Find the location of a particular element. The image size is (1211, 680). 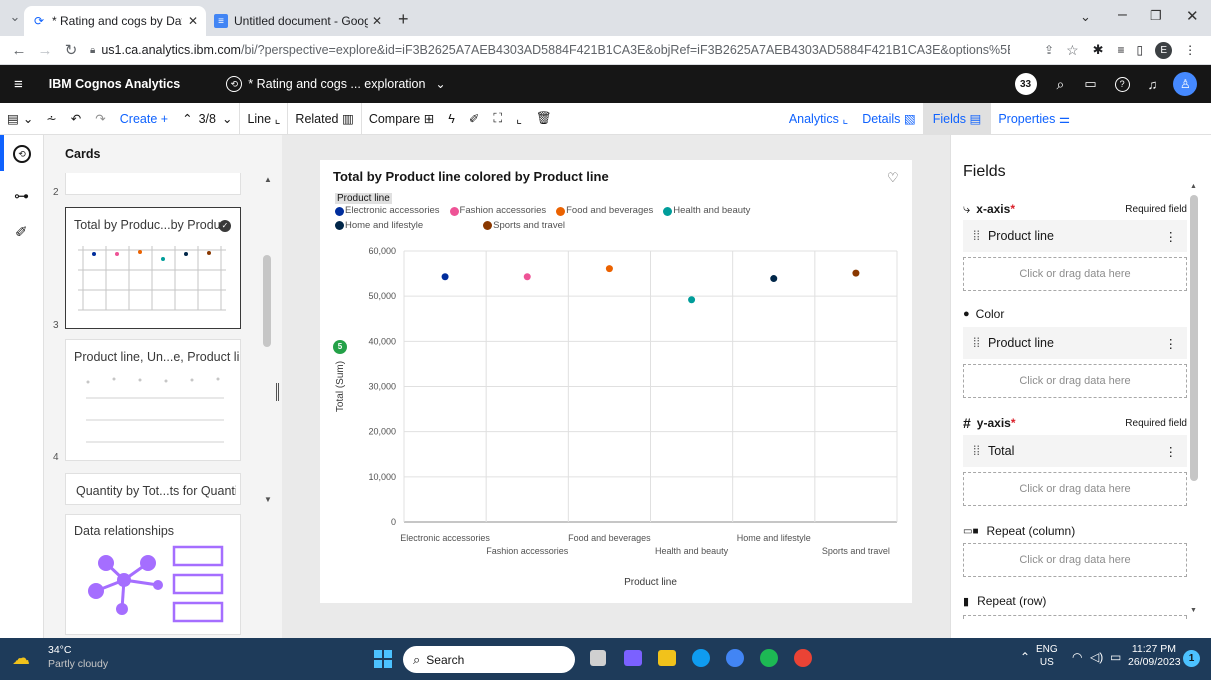

color-drop-zone: Click or drag data here is located at coordinates (1075, 381).